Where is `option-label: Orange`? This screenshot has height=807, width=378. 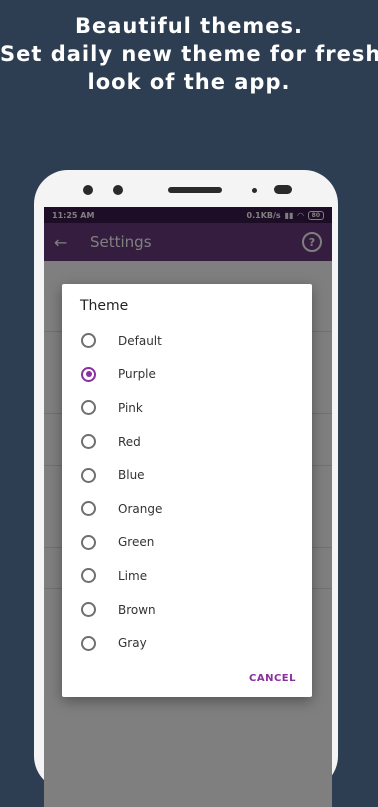
option-label: Orange is located at coordinates (140, 508).